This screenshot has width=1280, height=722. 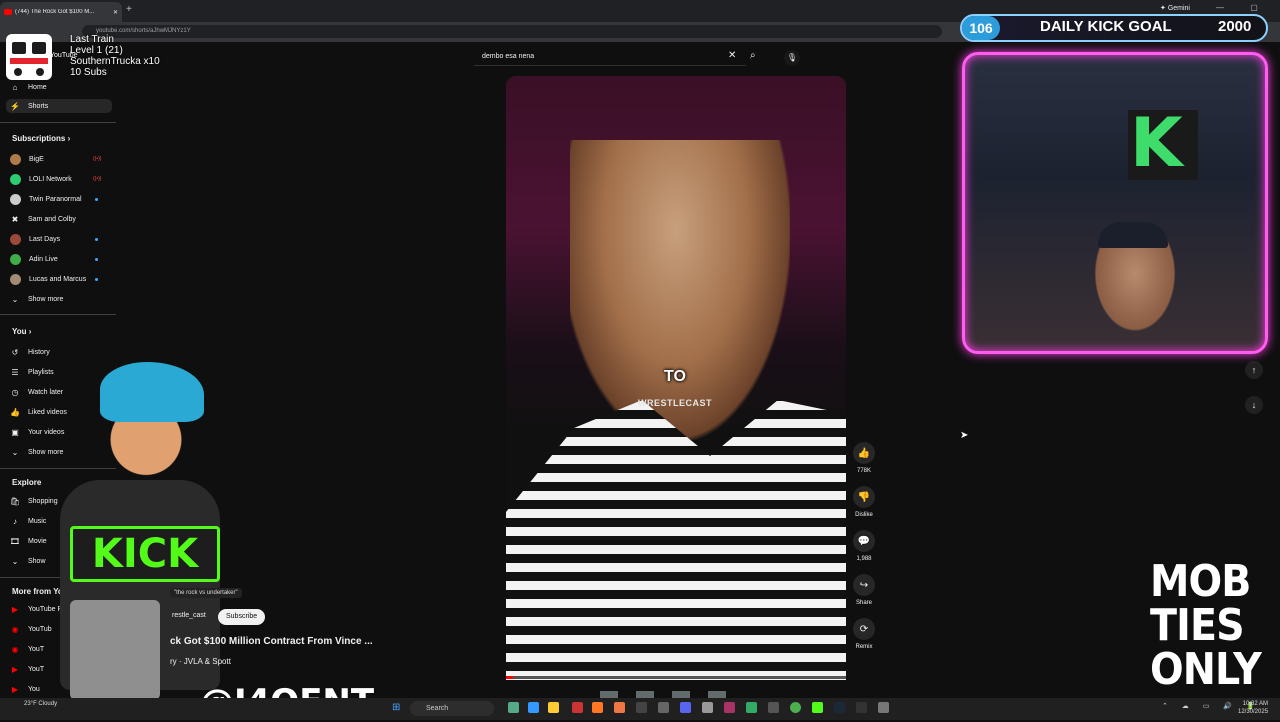 What do you see at coordinates (732, 55) in the screenshot?
I see `clear-search-icon: ✕` at bounding box center [732, 55].